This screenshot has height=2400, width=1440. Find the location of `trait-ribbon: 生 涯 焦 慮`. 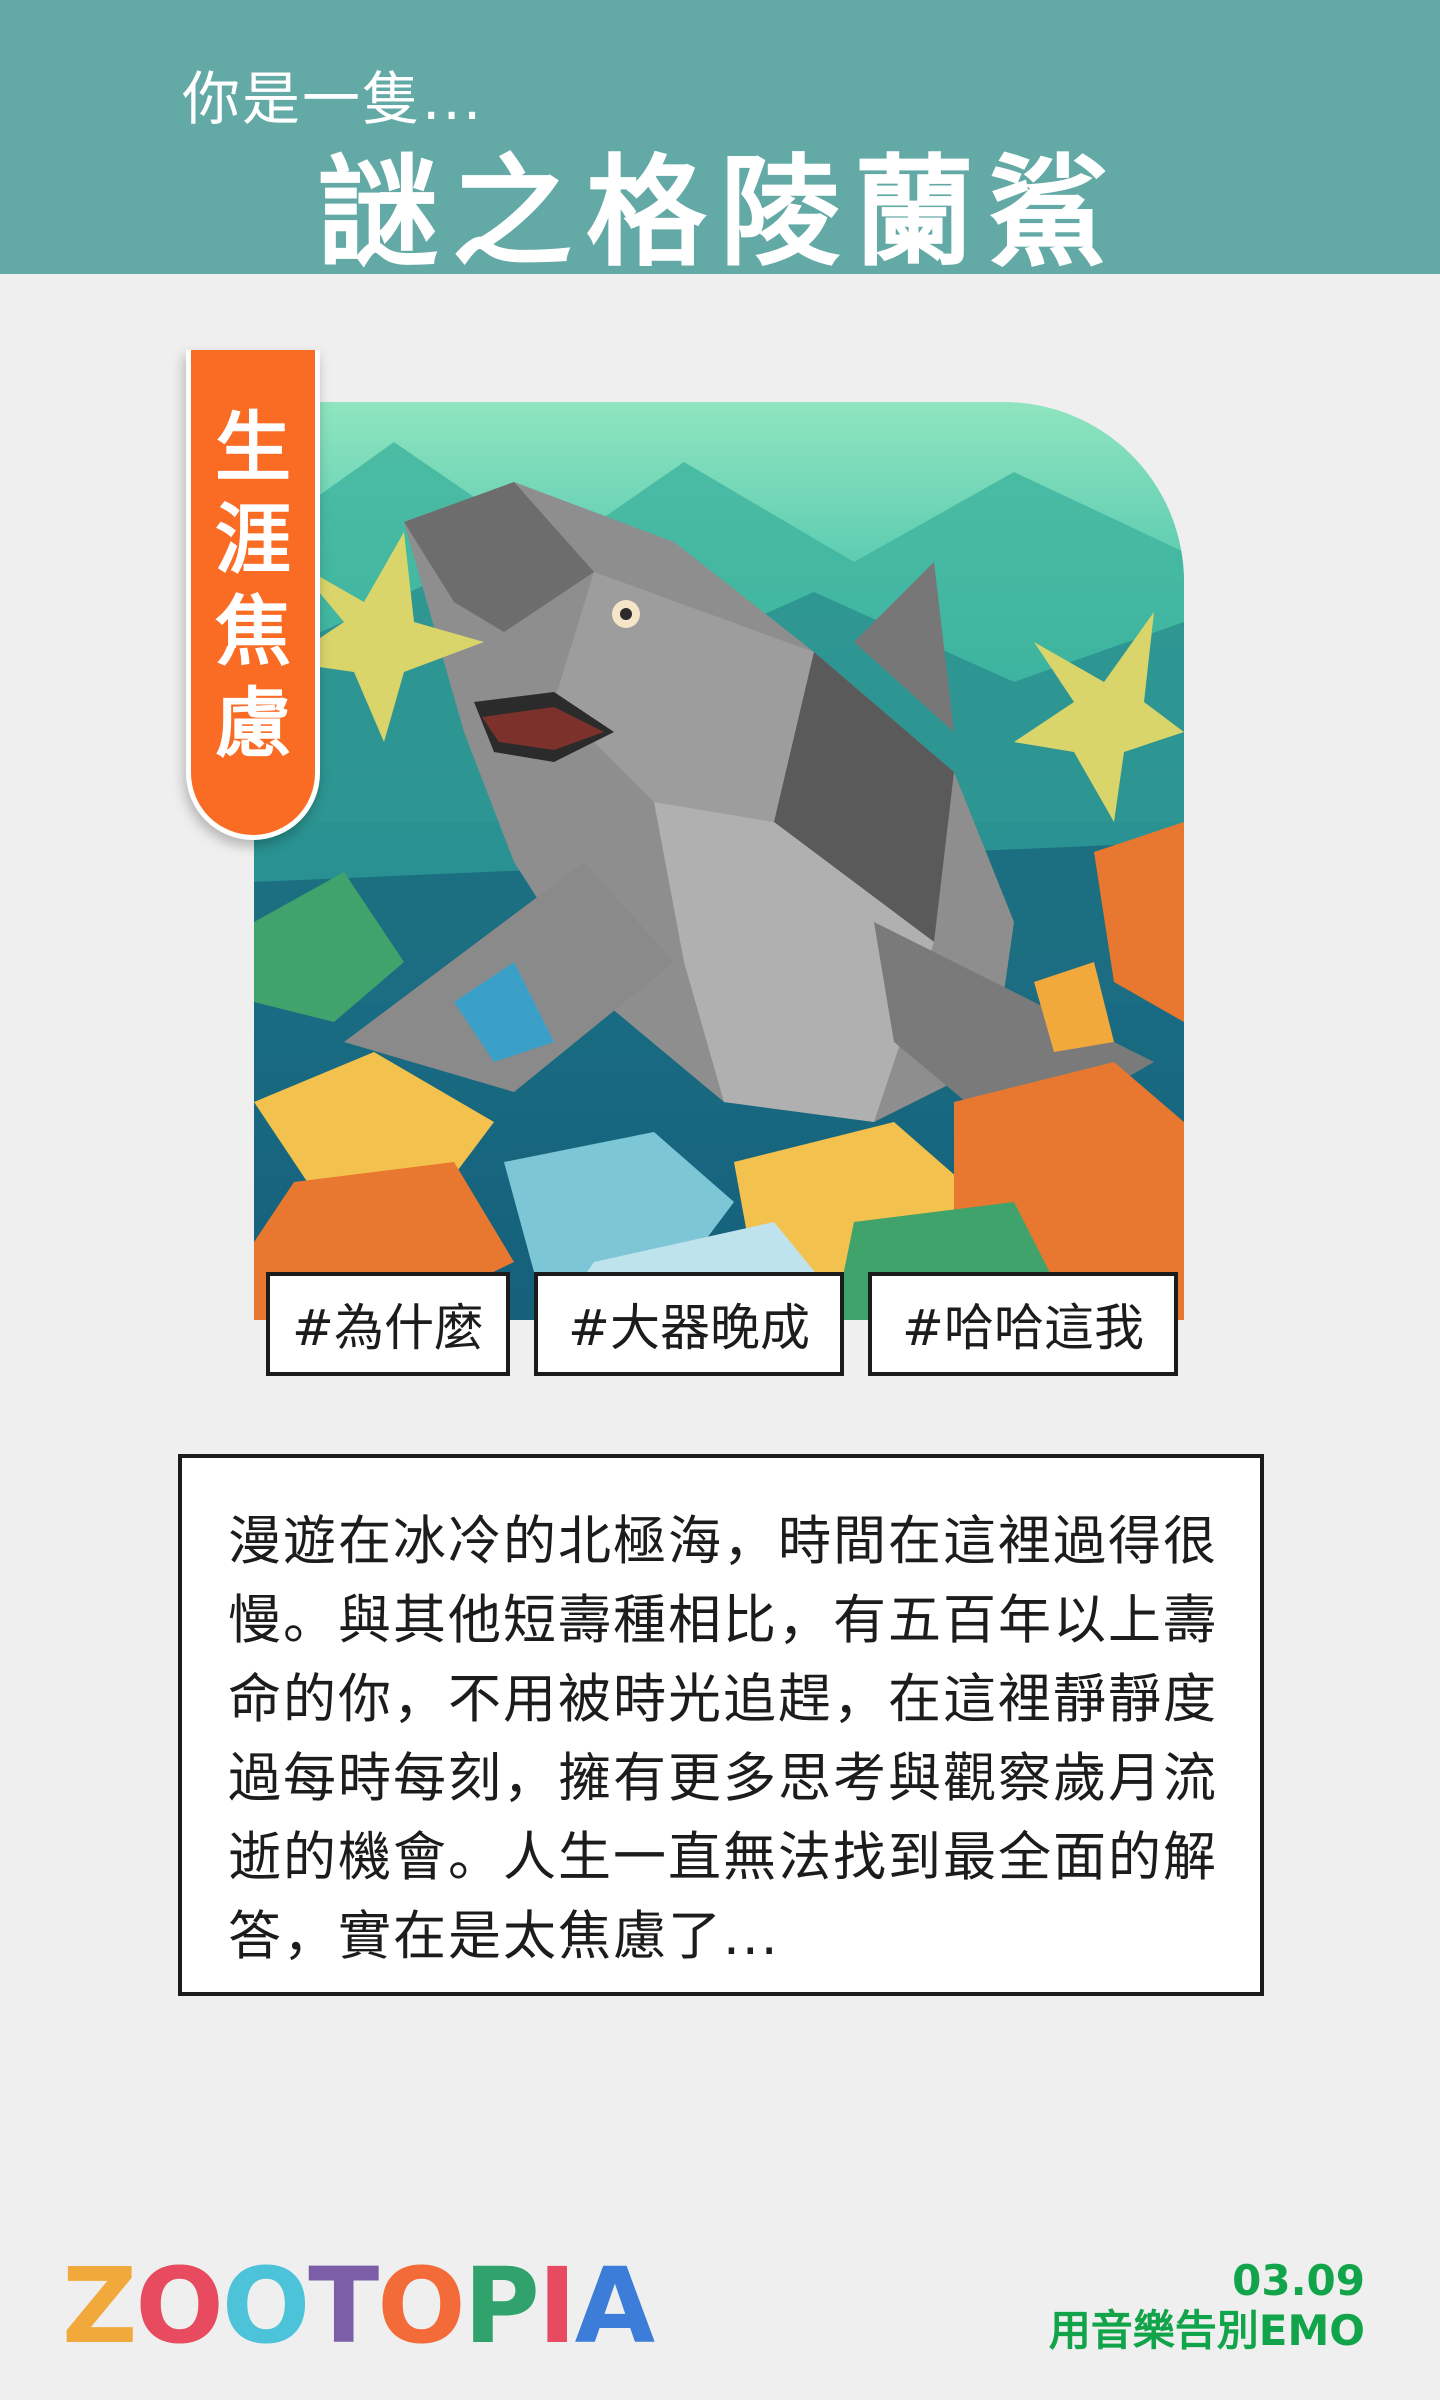

trait-ribbon: 生 涯 焦 慮 is located at coordinates (253, 595).